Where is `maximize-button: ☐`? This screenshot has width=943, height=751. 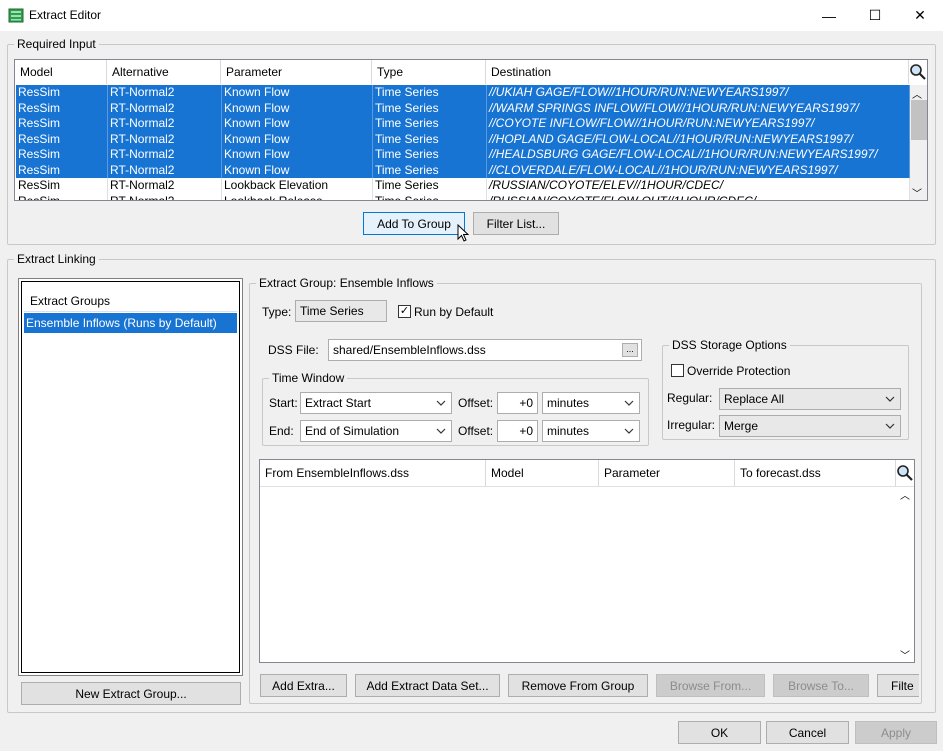
maximize-button: ☐ is located at coordinates (875, 15).